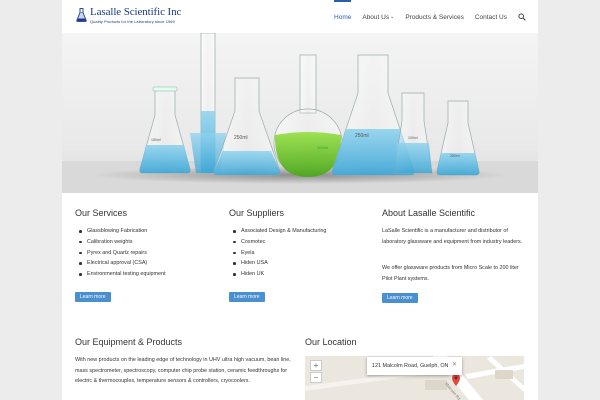 This screenshot has height=400, width=600. Describe the element at coordinates (322, 147) in the screenshot. I see `flask-green-label: 100ml` at that location.